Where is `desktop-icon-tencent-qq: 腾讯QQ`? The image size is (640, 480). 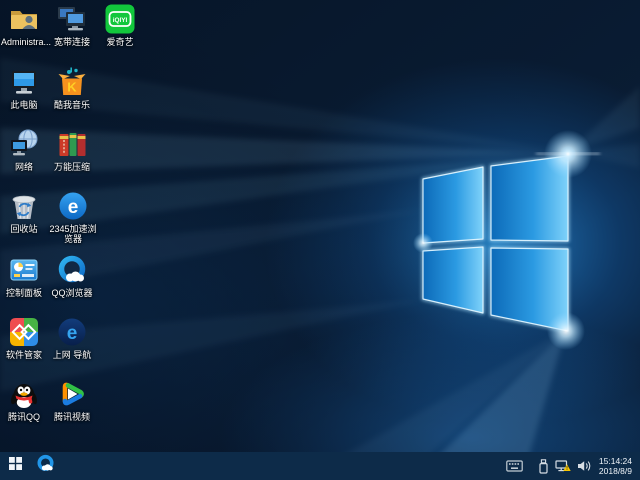 desktop-icon-tencent-qq: 腾讯QQ is located at coordinates (24, 400).